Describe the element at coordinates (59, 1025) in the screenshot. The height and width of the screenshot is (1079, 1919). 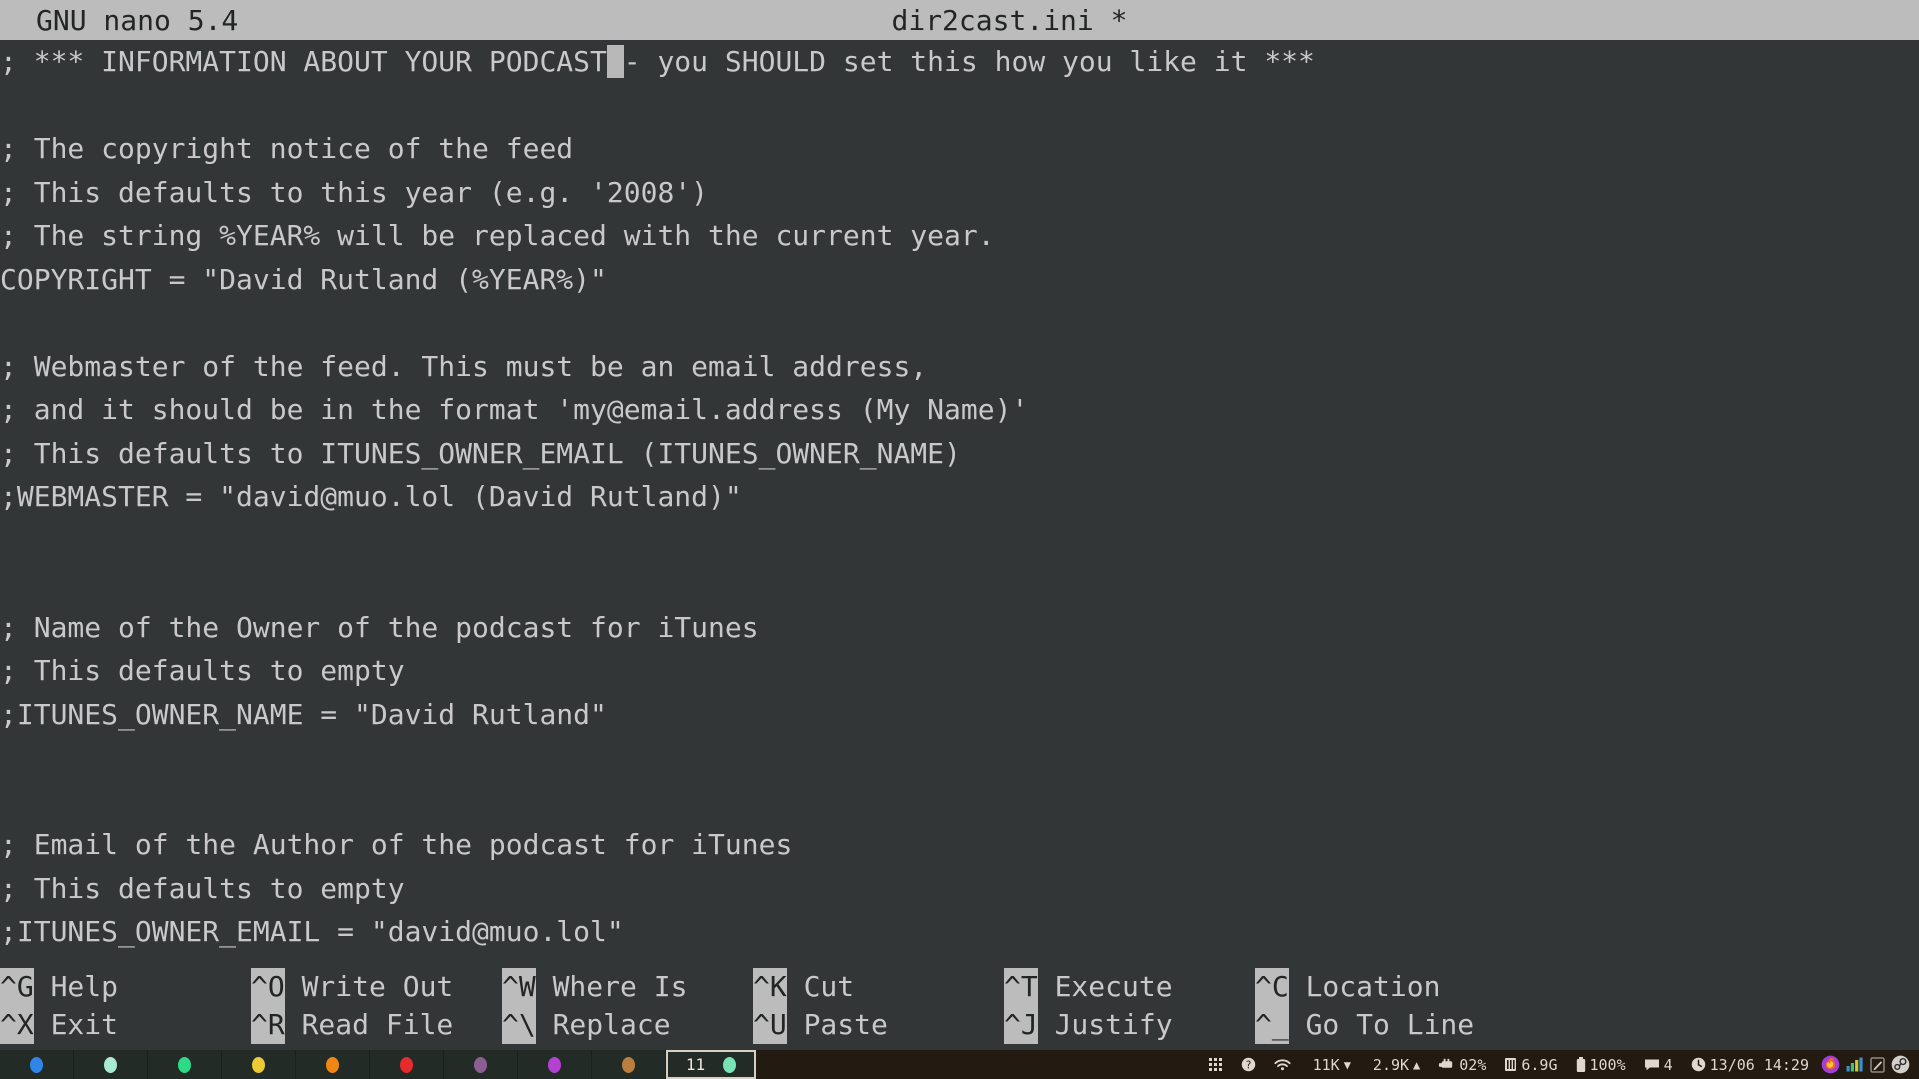
I see `shortcut-exit: ^X Exit` at that location.